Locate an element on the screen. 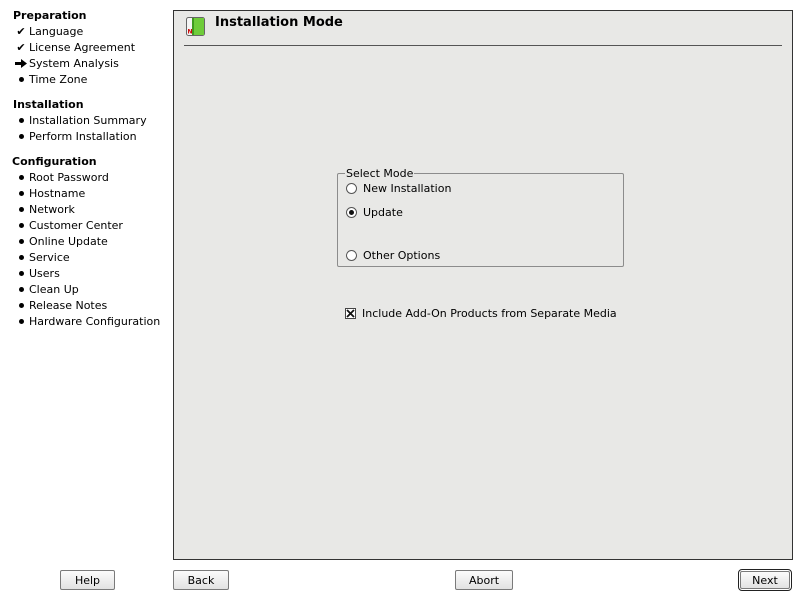 Image resolution: width=801 pixels, height=599 pixels. step-installation-summary: Installation Summary is located at coordinates (81, 120).